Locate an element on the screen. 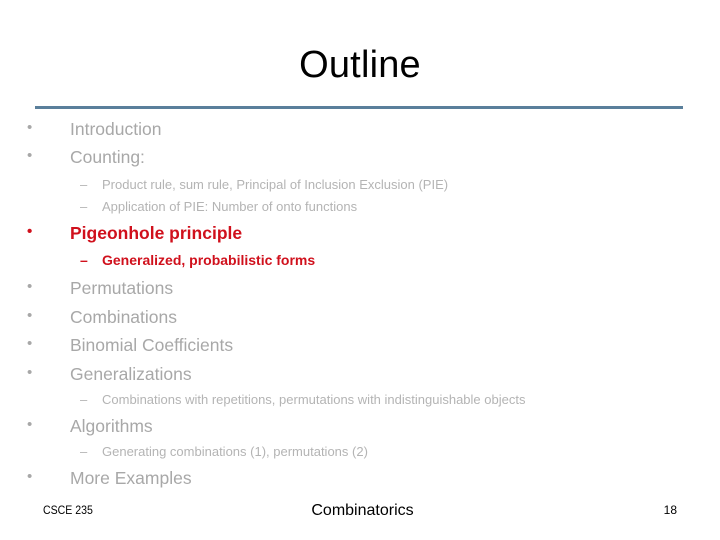 The image size is (720, 540). outline-item-text: Algorithms is located at coordinates (111, 426).